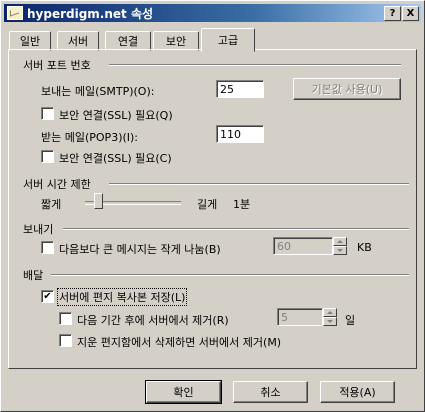 This screenshot has width=425, height=412. I want to click on tab-security: 보안, so click(176, 41).